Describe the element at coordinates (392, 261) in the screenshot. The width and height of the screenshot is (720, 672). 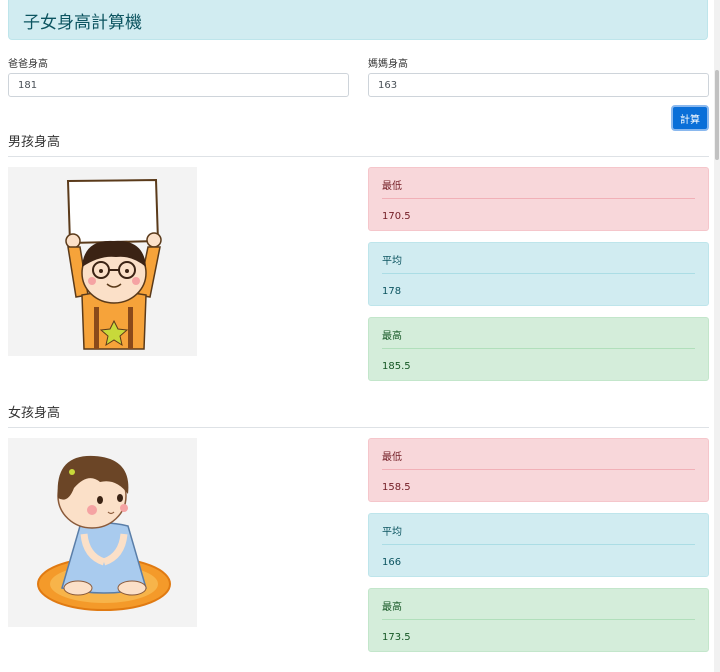
I see `boy-avg-label: 平均` at that location.